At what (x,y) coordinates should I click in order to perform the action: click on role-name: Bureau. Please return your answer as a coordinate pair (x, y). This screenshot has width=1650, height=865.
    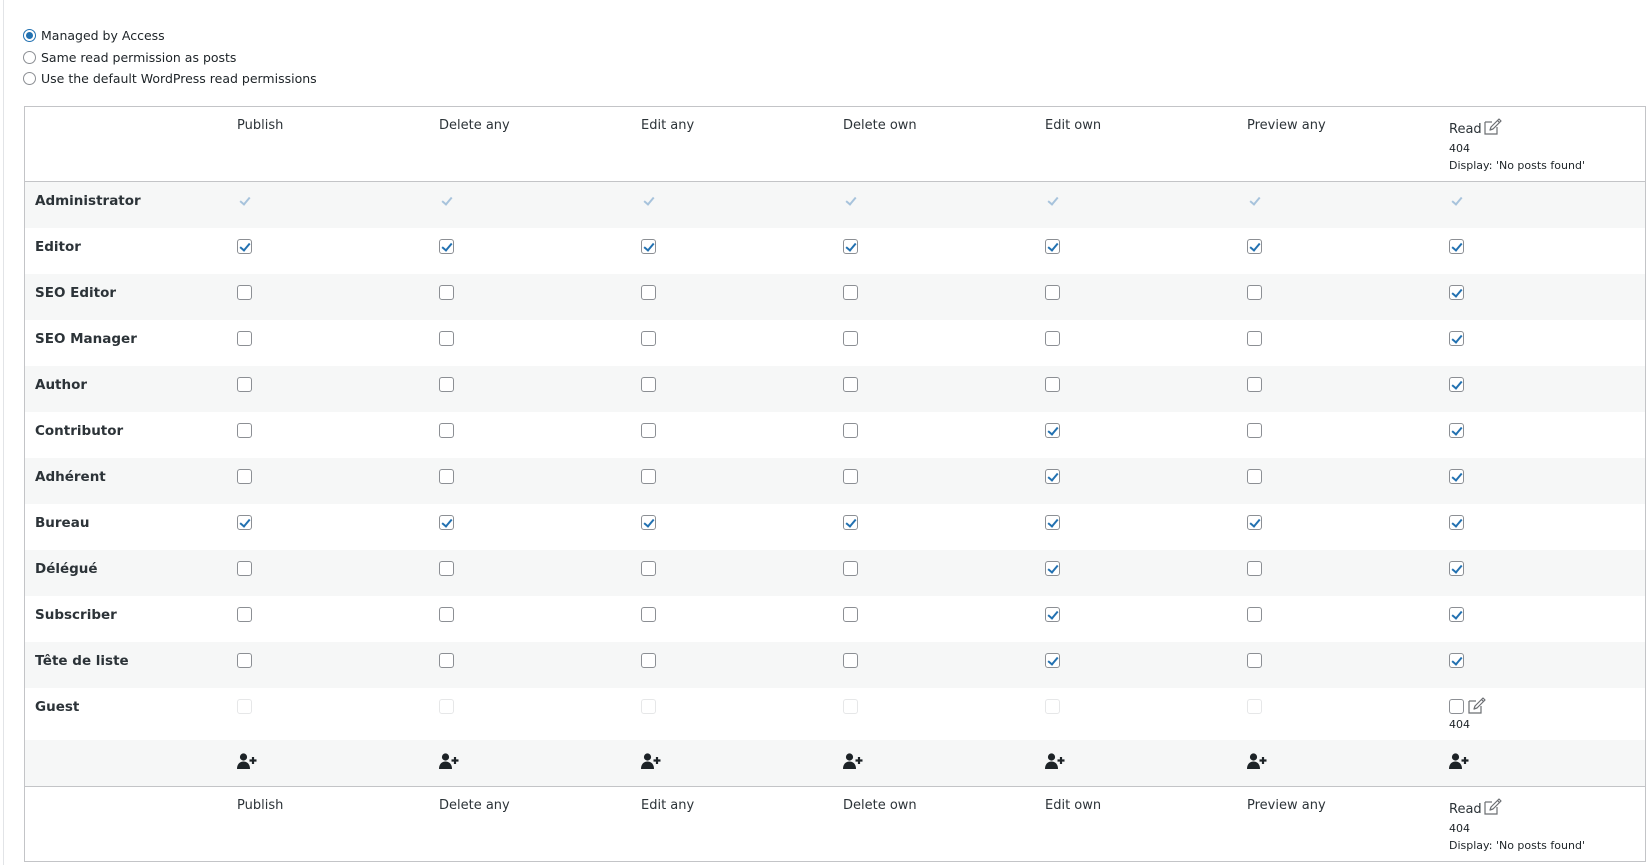
    Looking at the image, I should click on (62, 523).